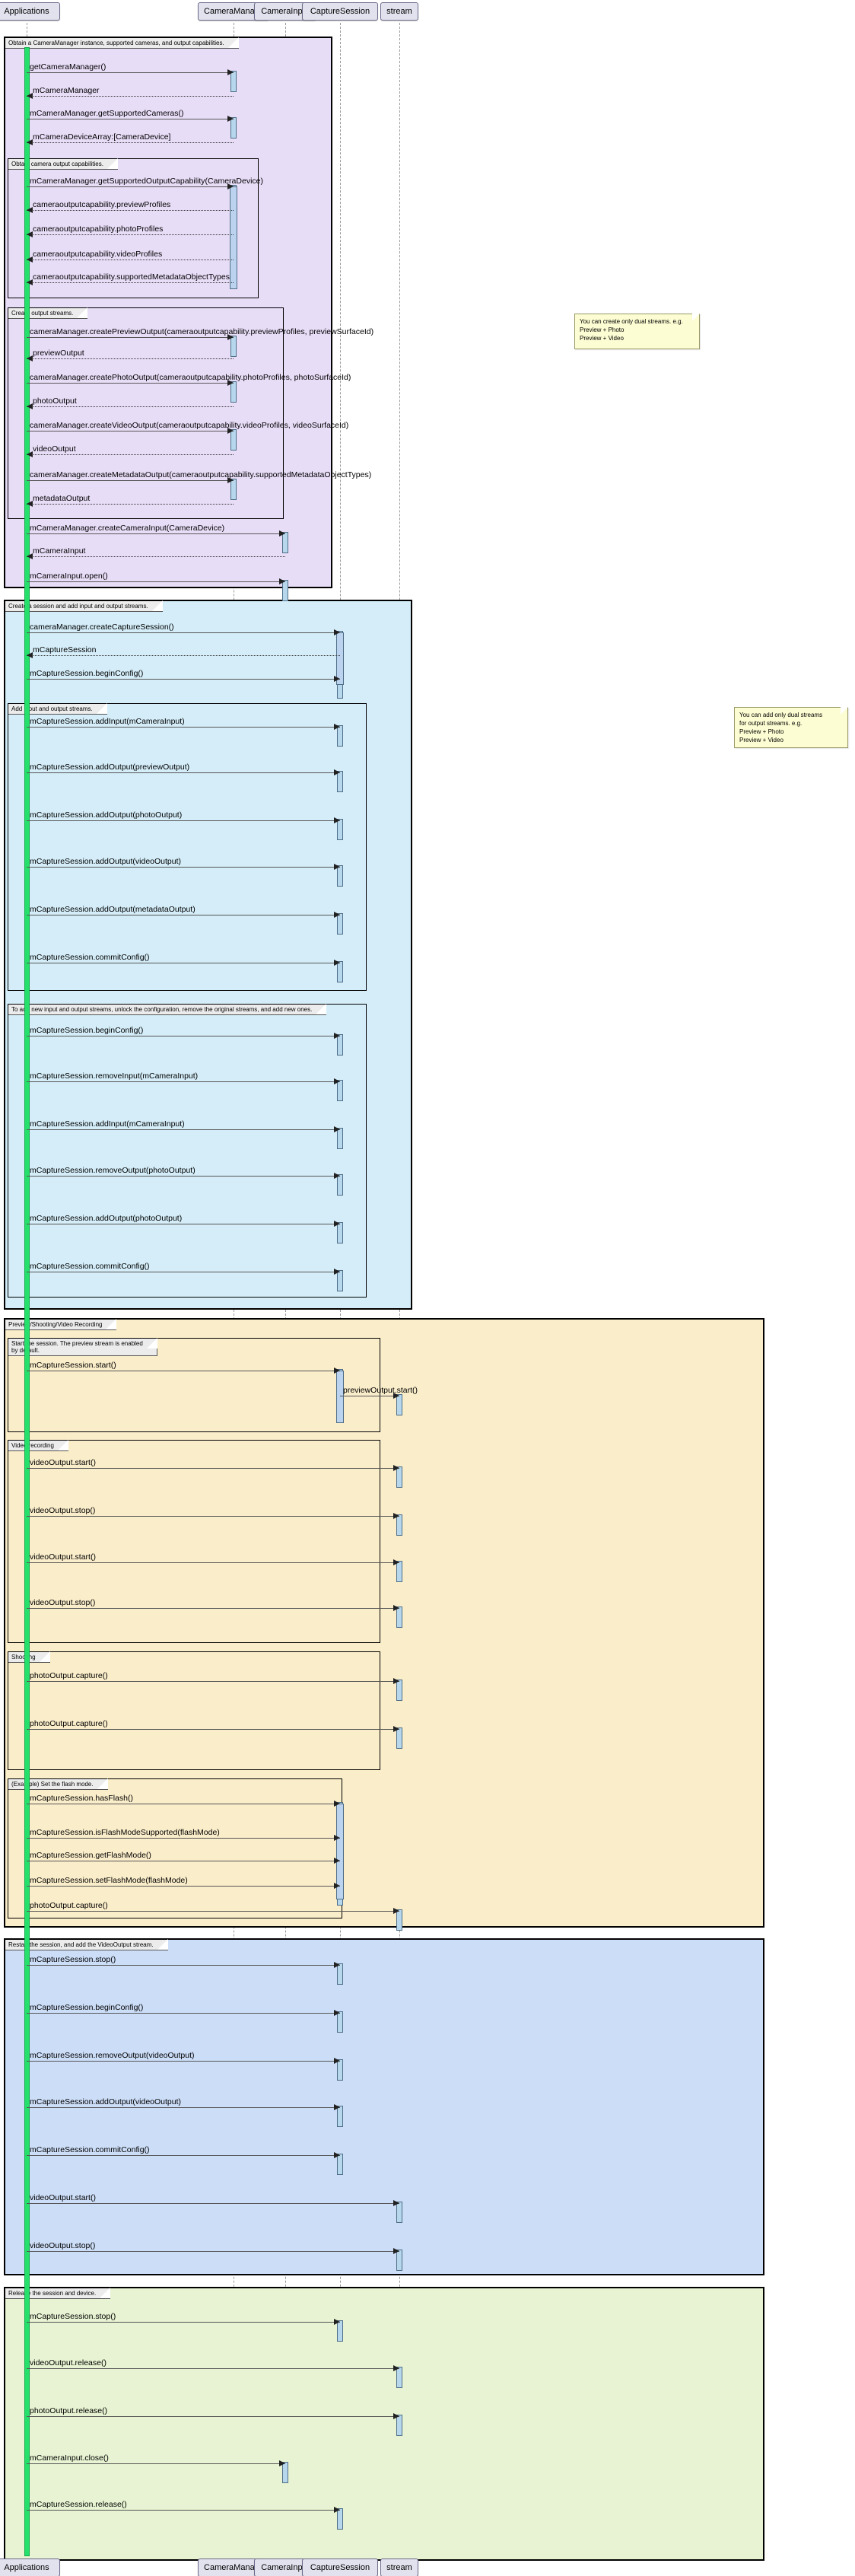 The height and width of the screenshot is (2576, 855). What do you see at coordinates (183, 1125) in the screenshot?
I see `message-m32: mCaptureSession.addInput(mCameraInput)` at bounding box center [183, 1125].